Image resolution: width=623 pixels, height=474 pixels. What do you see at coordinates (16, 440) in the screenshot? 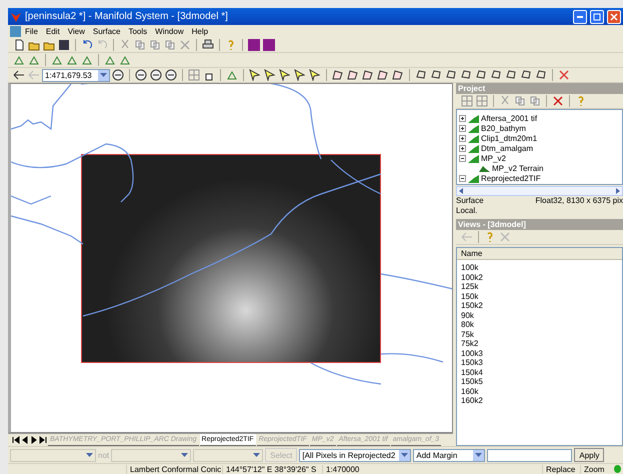
I see `first-page-icon` at bounding box center [16, 440].